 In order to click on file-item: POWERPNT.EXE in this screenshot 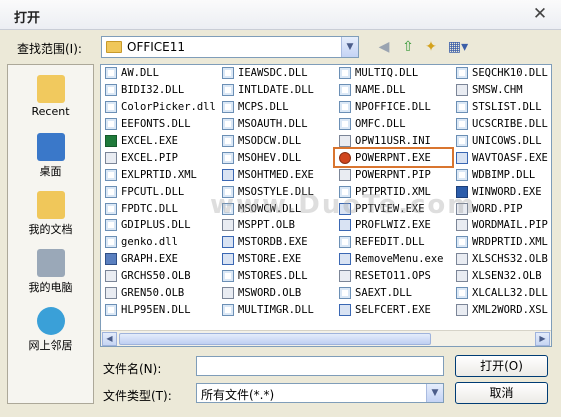, I will do `click(393, 158)`.